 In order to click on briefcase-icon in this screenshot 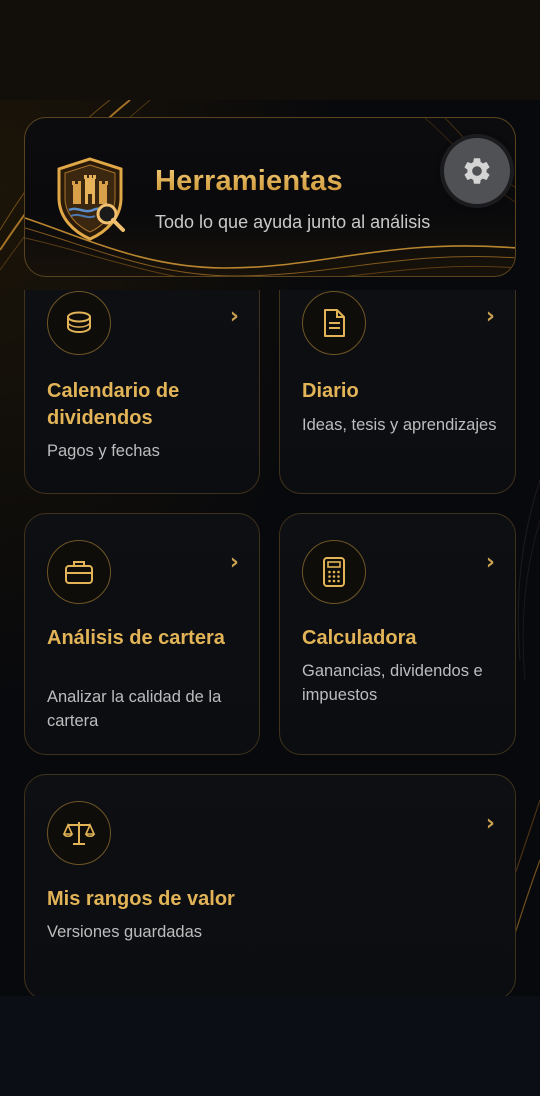, I will do `click(79, 572)`.